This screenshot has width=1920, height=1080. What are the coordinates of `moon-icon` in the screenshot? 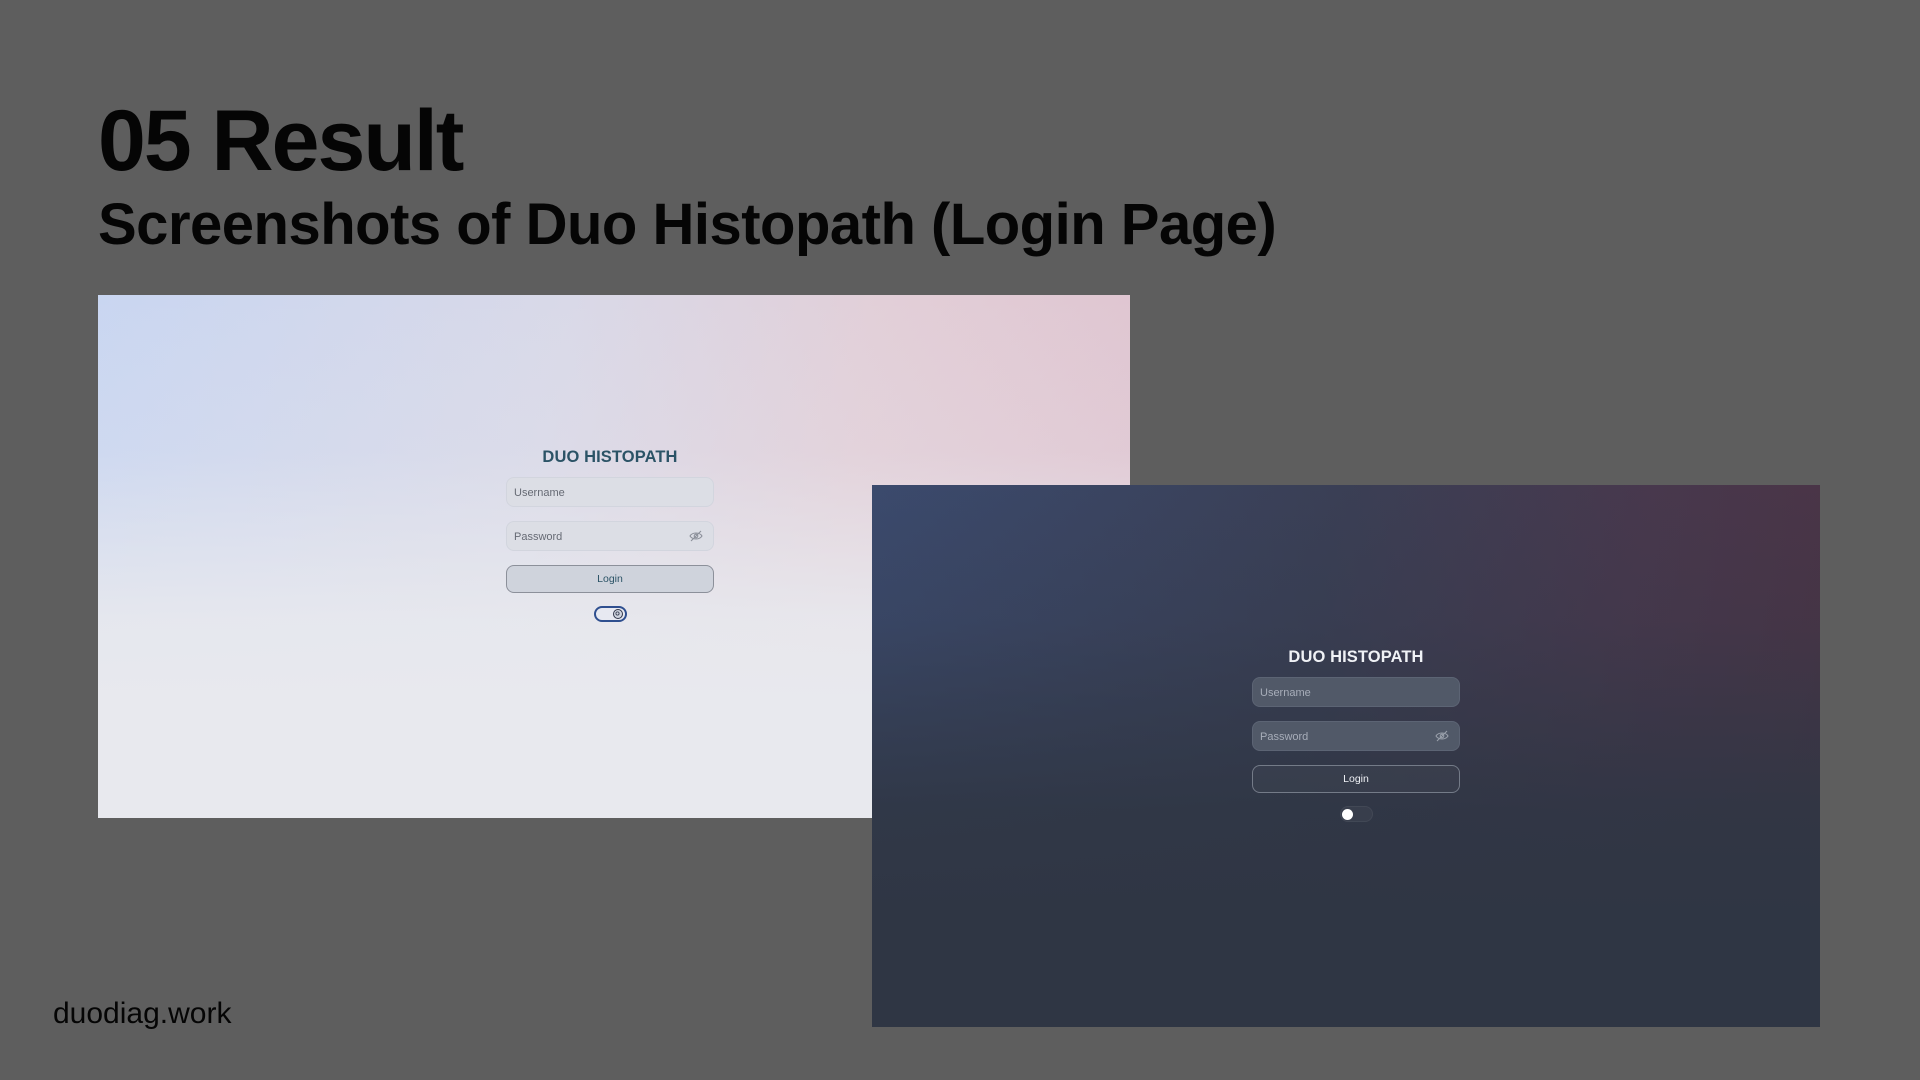 It's located at (1347, 814).